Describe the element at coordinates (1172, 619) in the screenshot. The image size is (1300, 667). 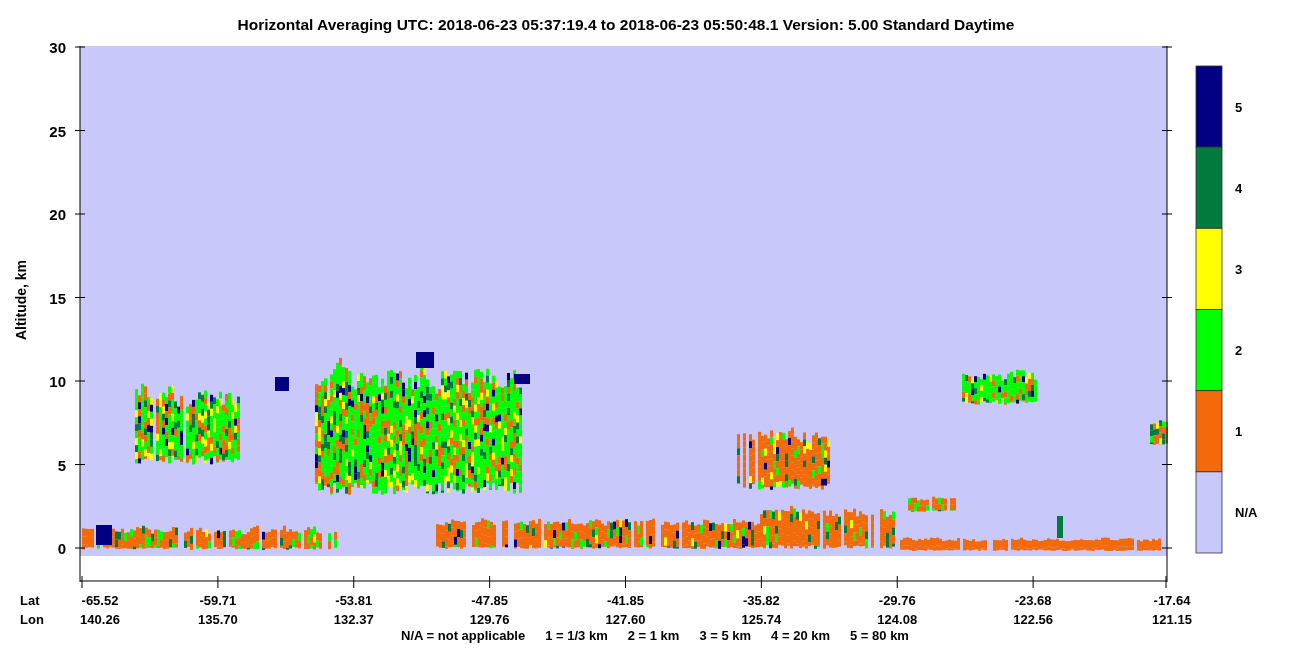
I see `longitude-label: 121.15` at that location.